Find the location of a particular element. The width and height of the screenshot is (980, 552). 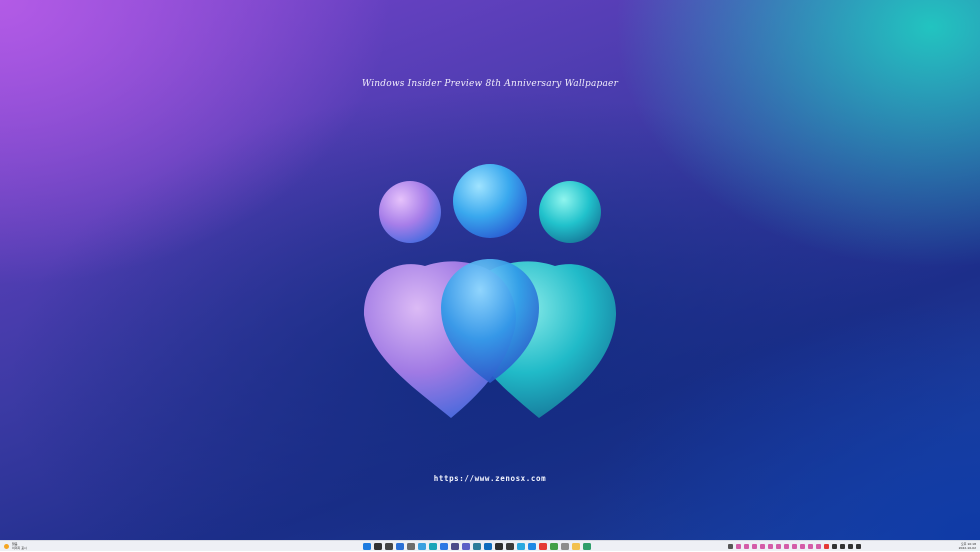

search-icon is located at coordinates (378, 546).